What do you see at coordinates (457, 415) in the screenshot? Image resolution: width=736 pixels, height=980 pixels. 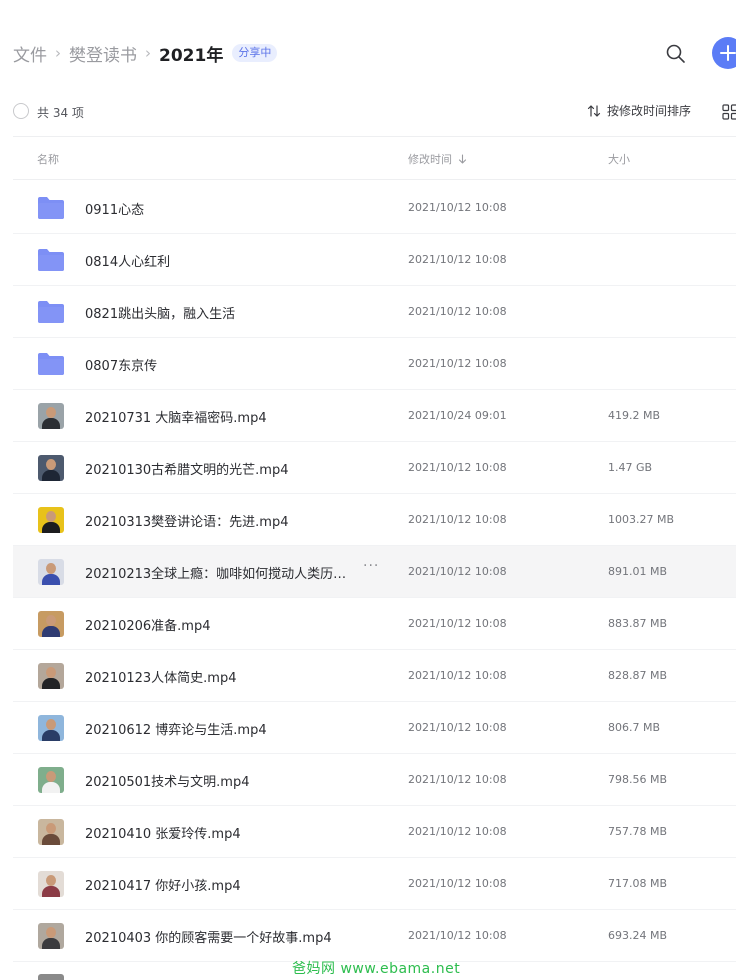 I see `file-modified-time: 2021/10/24 09:01` at bounding box center [457, 415].